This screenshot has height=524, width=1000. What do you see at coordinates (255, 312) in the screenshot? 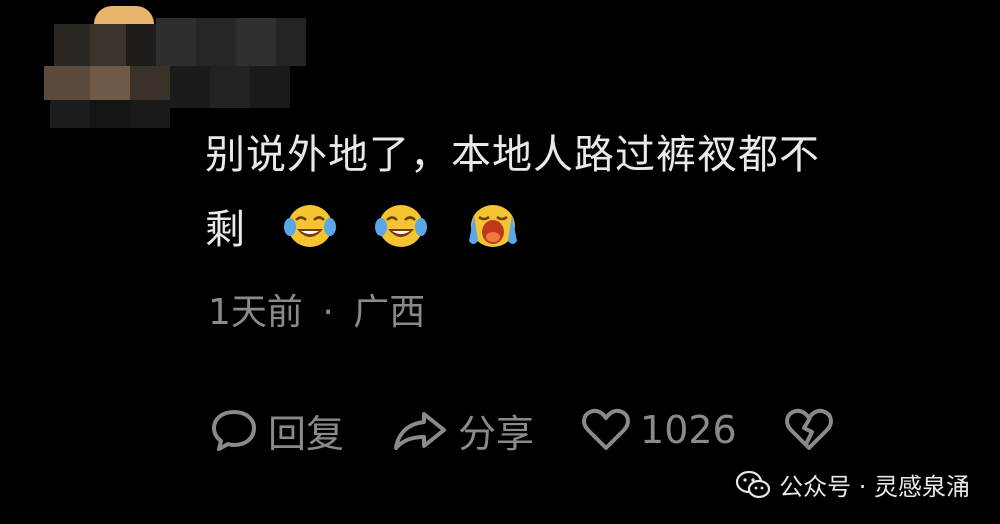
I see `comment-time: 1天前` at bounding box center [255, 312].